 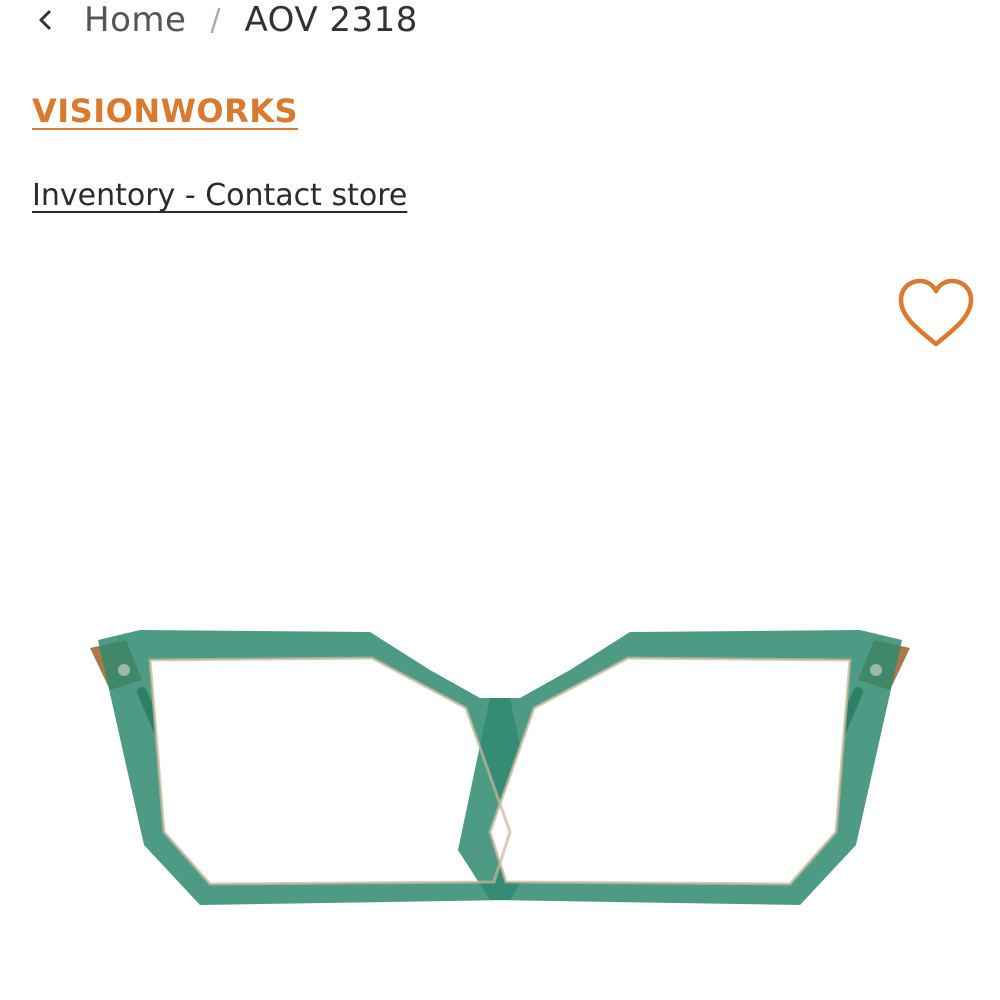 I want to click on favorite-button, so click(x=936, y=313).